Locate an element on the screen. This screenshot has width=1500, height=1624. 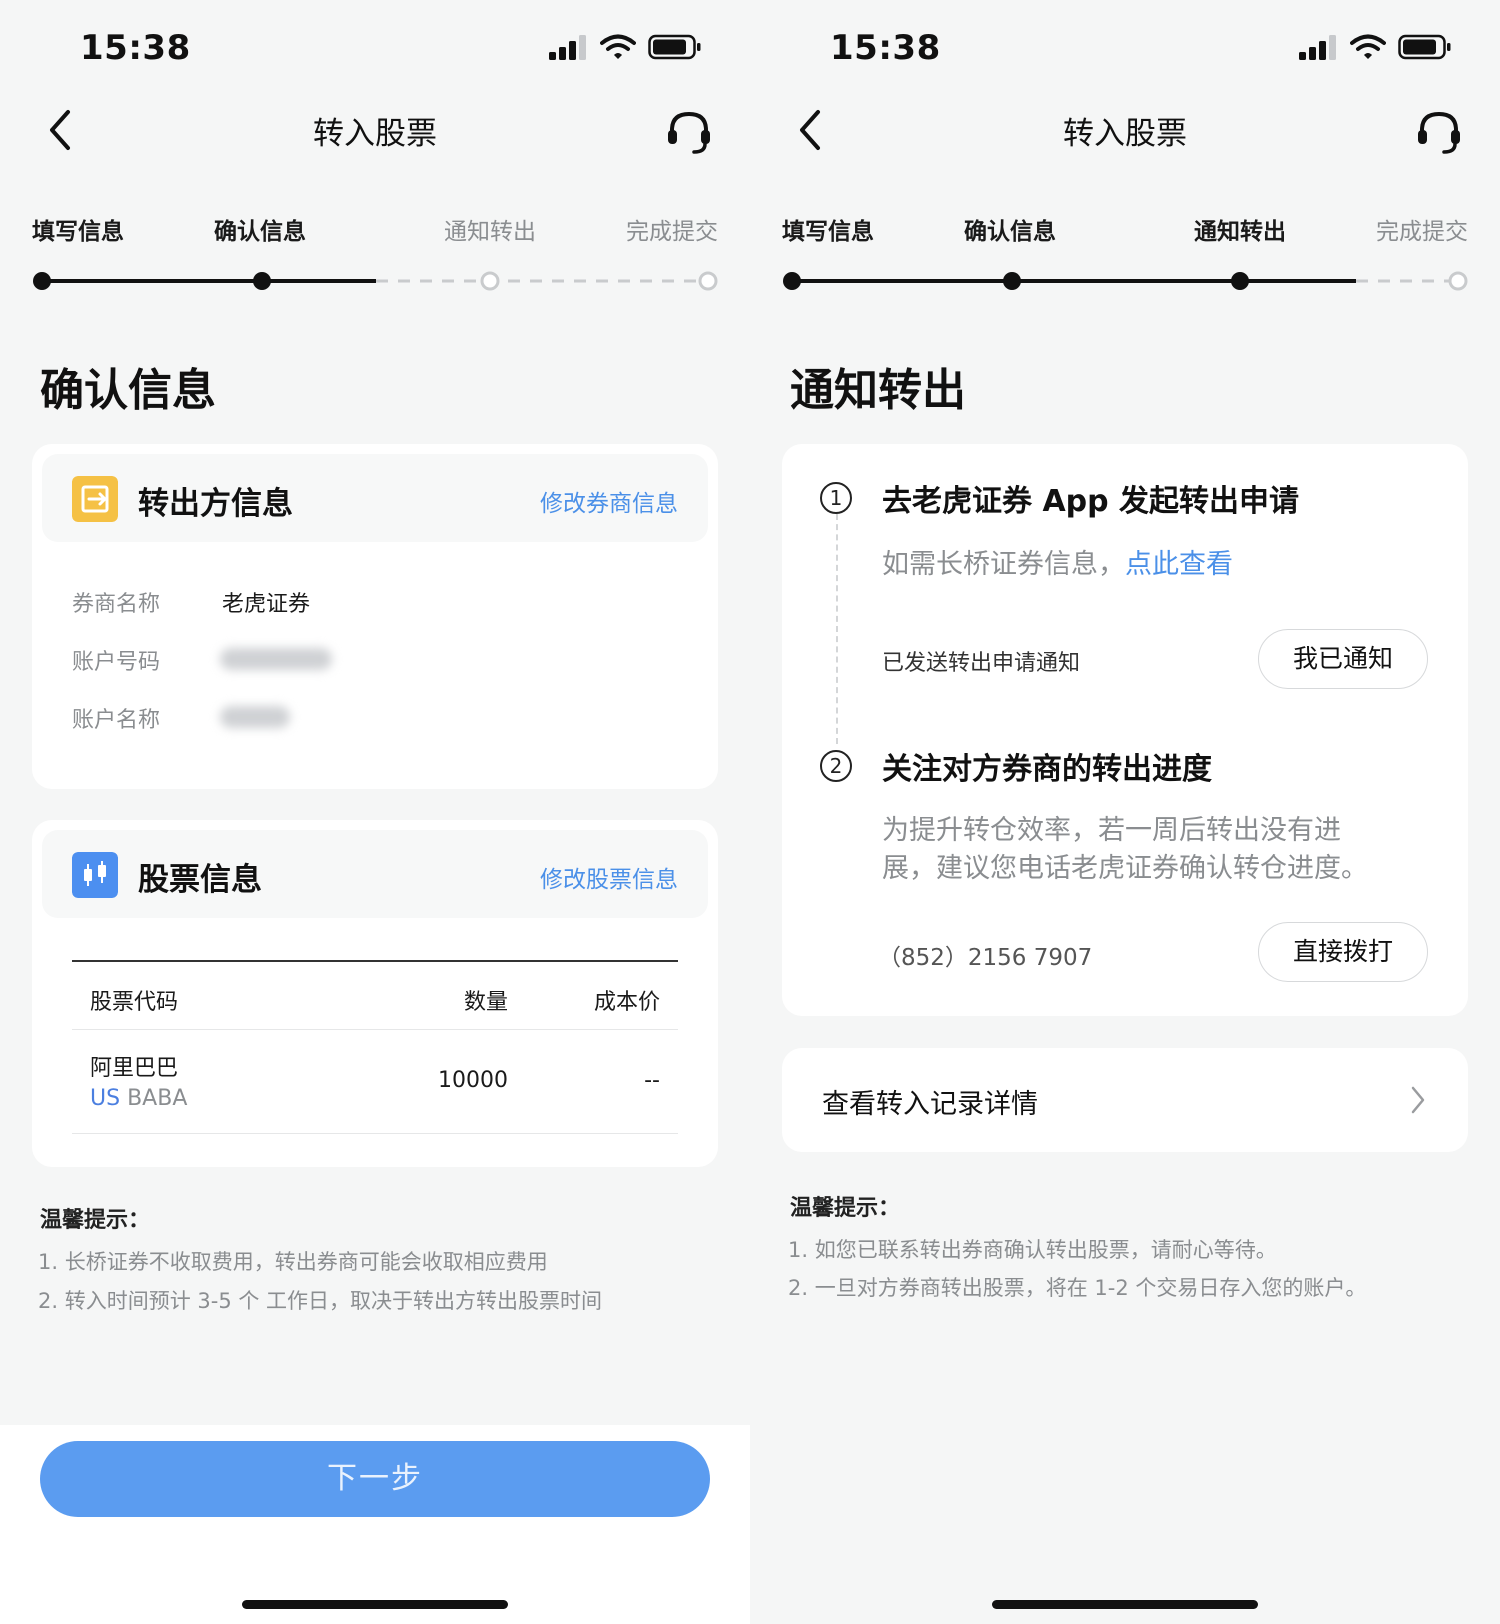
col-stock-code: 股票代码 is located at coordinates (134, 1002).